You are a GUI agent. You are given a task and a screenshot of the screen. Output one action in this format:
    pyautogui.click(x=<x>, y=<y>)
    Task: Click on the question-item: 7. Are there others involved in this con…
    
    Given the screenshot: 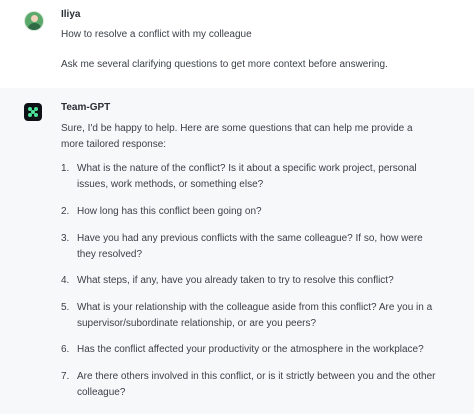 What is the action you would take?
    pyautogui.click(x=251, y=385)
    